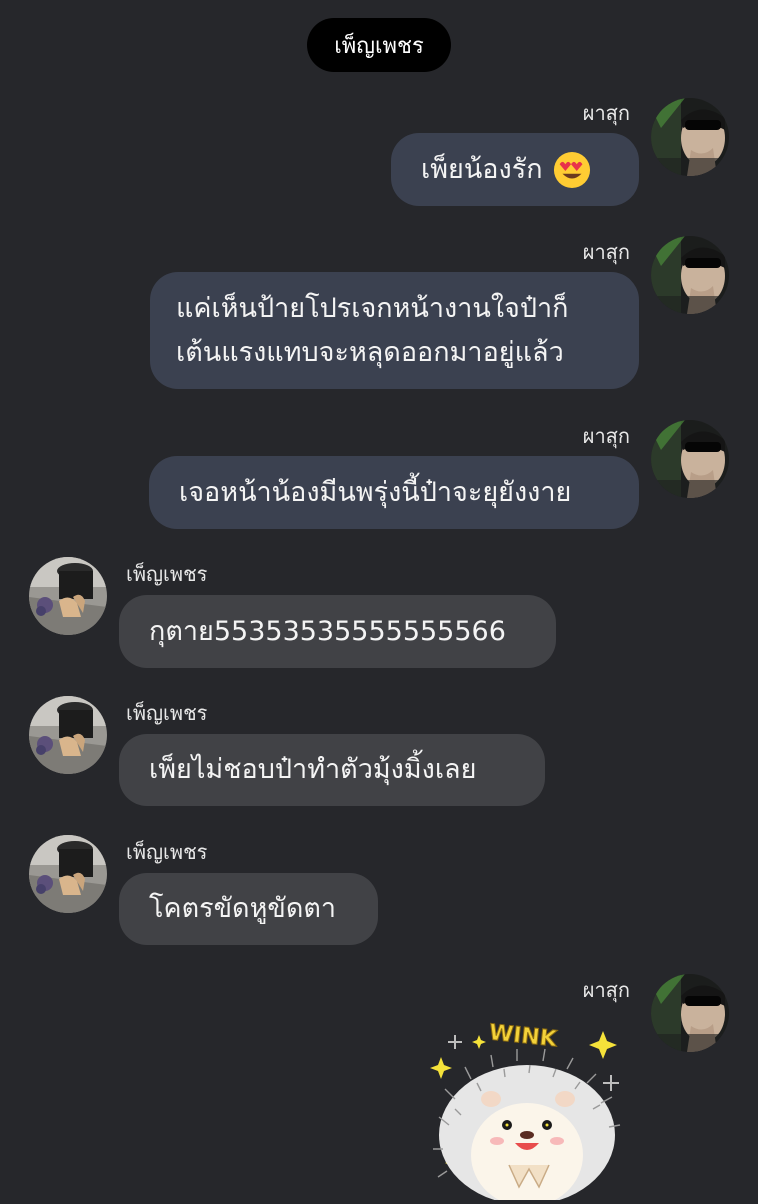 The width and height of the screenshot is (758, 1204). I want to click on message-text-line: แค่เห็นป้ายโปรเจกหน้างานใจป๋าก็, so click(372, 308).